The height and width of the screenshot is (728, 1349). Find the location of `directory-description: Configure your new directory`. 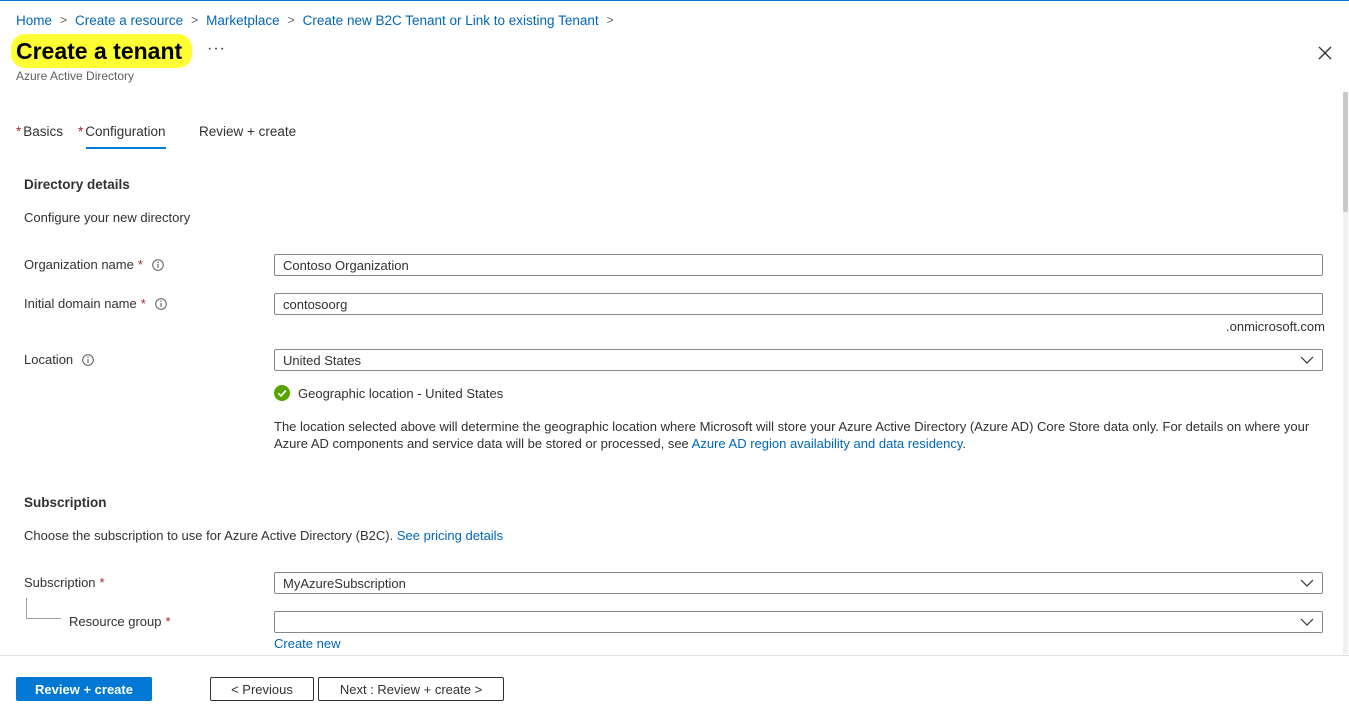

directory-description: Configure your new directory is located at coordinates (107, 217).